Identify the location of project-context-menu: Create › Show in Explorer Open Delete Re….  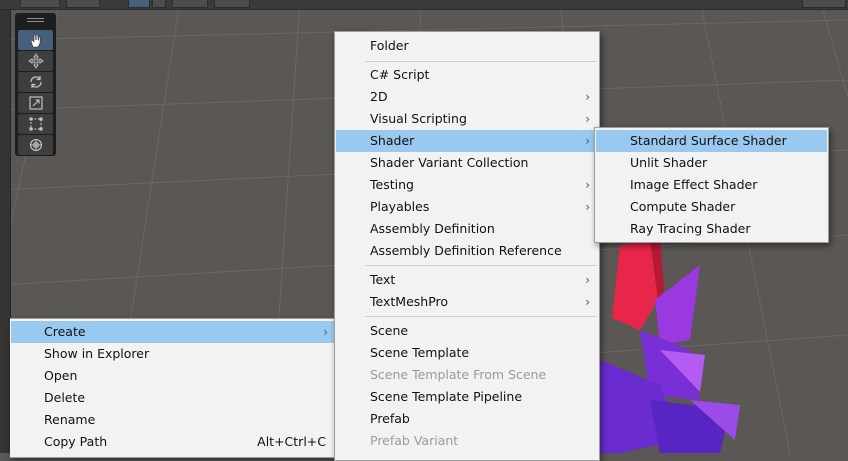
(174, 388).